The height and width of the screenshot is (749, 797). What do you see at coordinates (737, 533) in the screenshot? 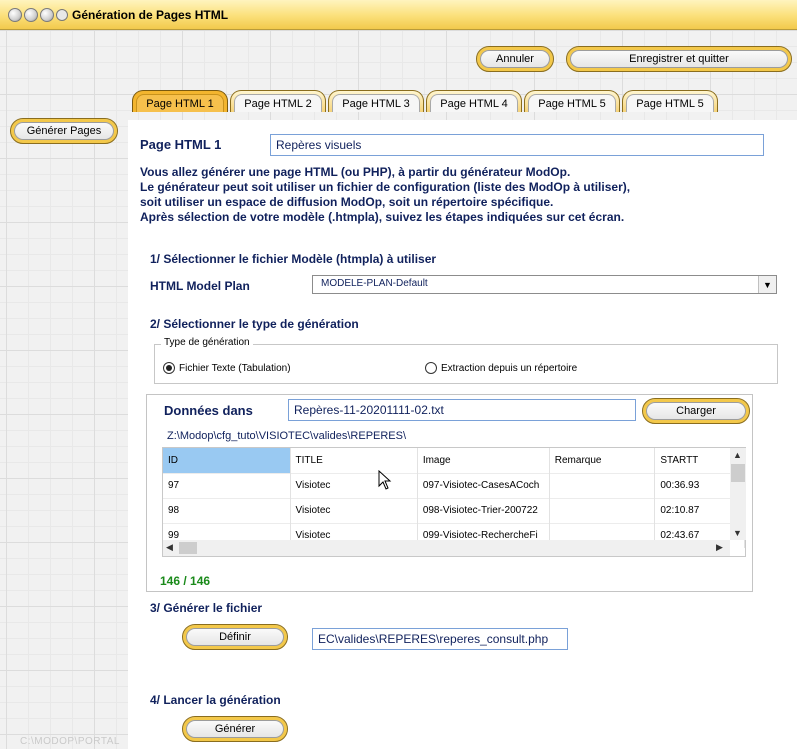
I see `scroll-down-icon: ▼` at bounding box center [737, 533].